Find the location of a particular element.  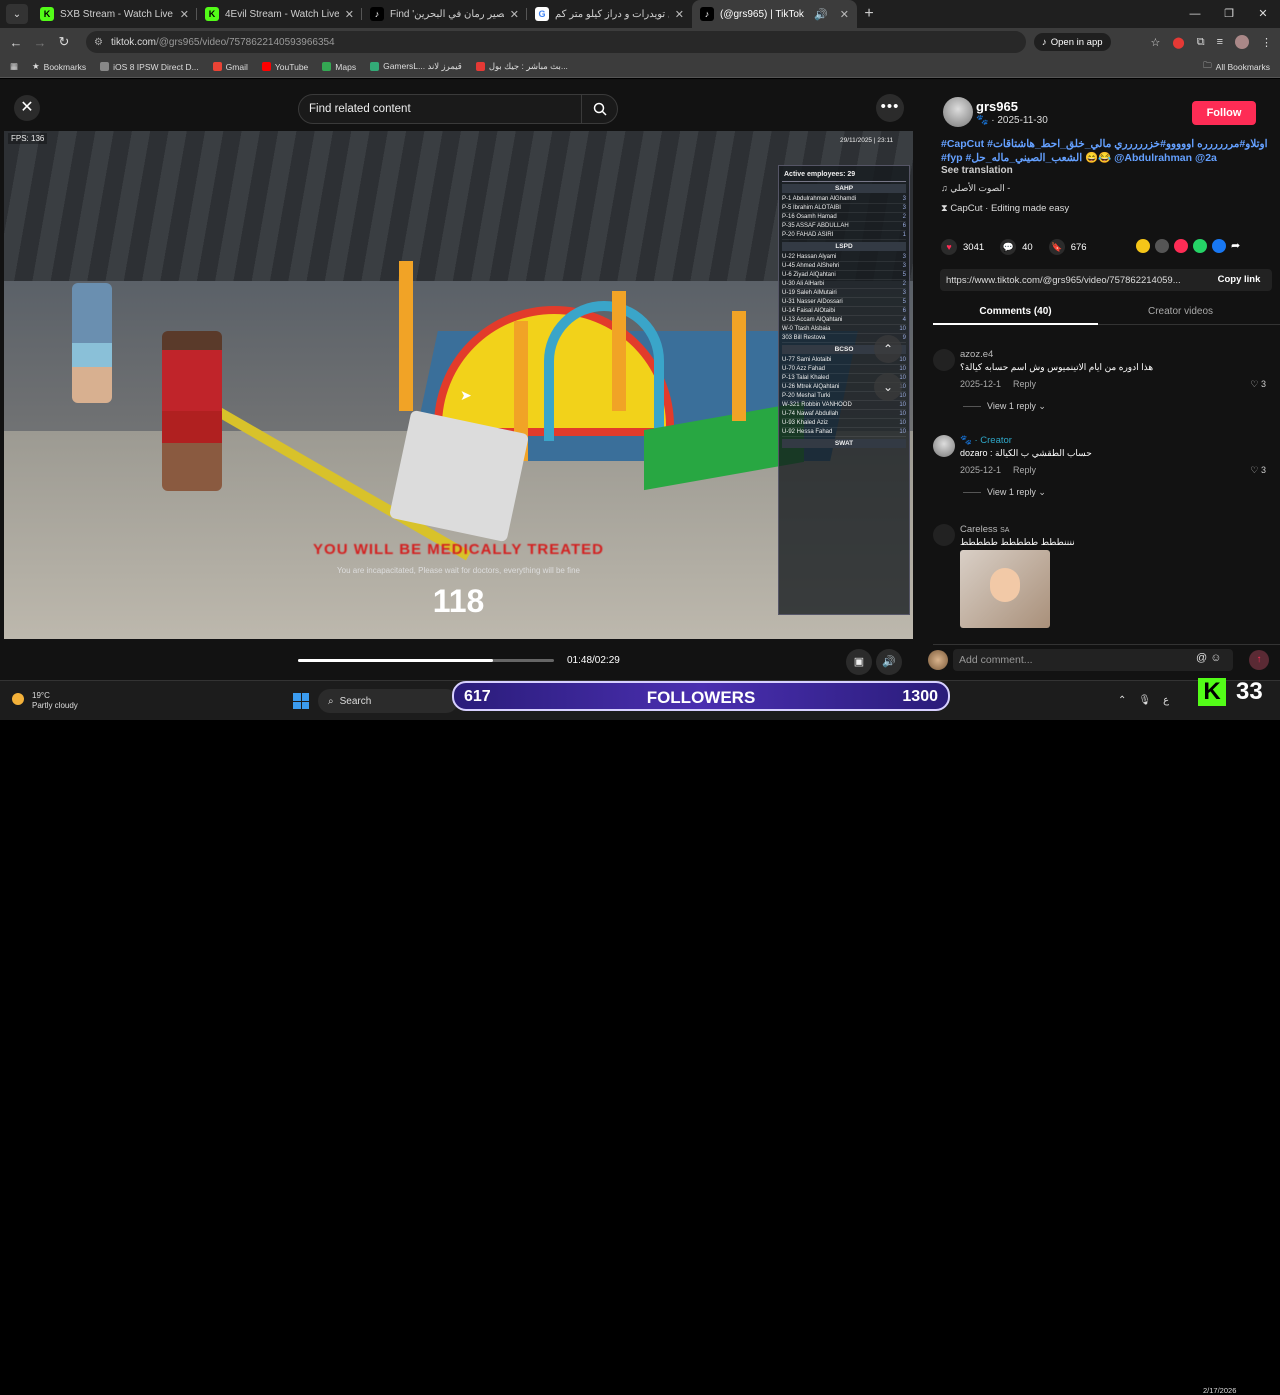

send-icon is located at coordinates (1181, 246).